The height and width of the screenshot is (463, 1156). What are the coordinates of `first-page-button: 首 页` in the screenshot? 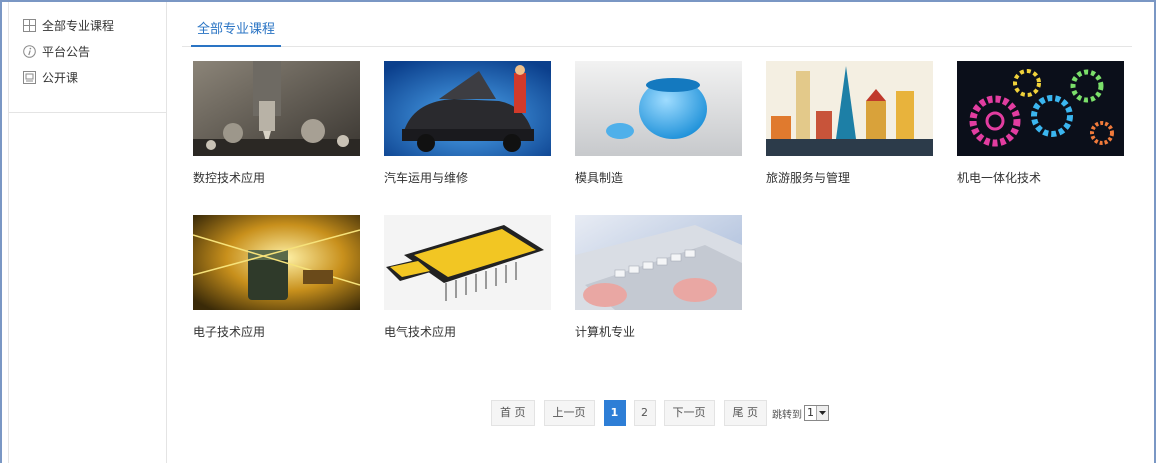 It's located at (513, 413).